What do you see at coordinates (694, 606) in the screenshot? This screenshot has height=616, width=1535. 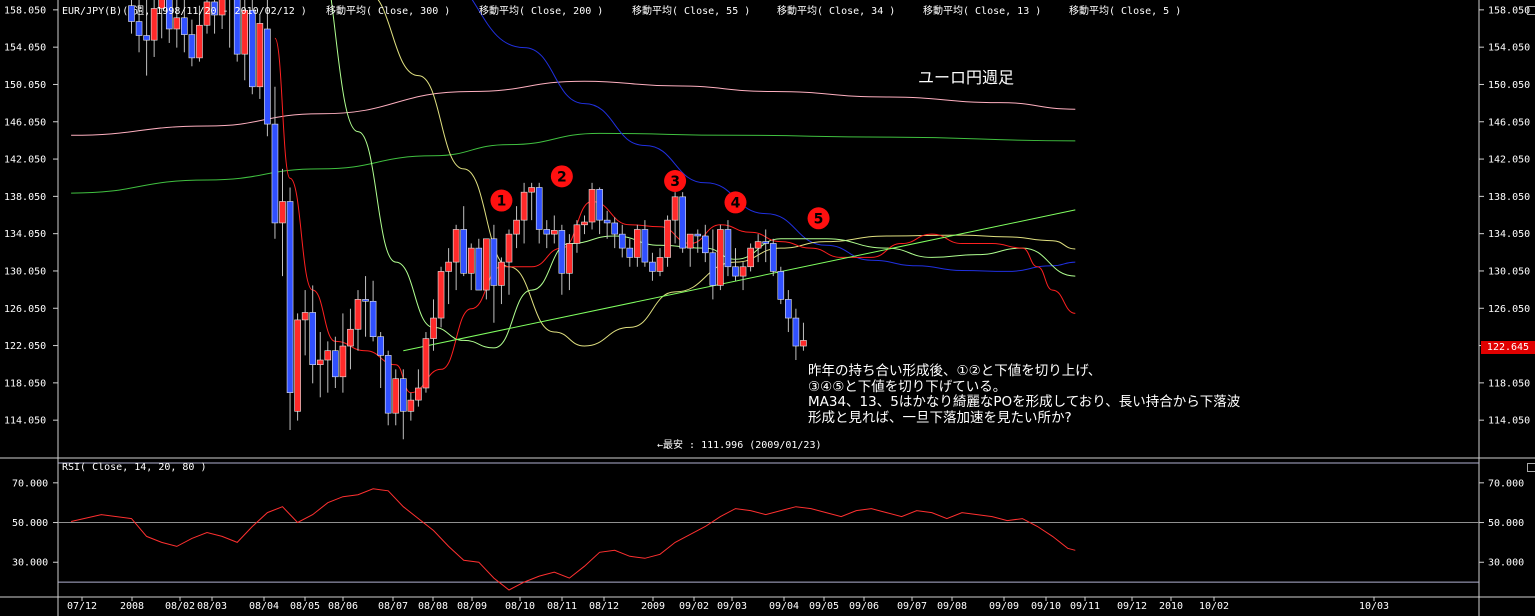 I see `x-label: 09/02` at bounding box center [694, 606].